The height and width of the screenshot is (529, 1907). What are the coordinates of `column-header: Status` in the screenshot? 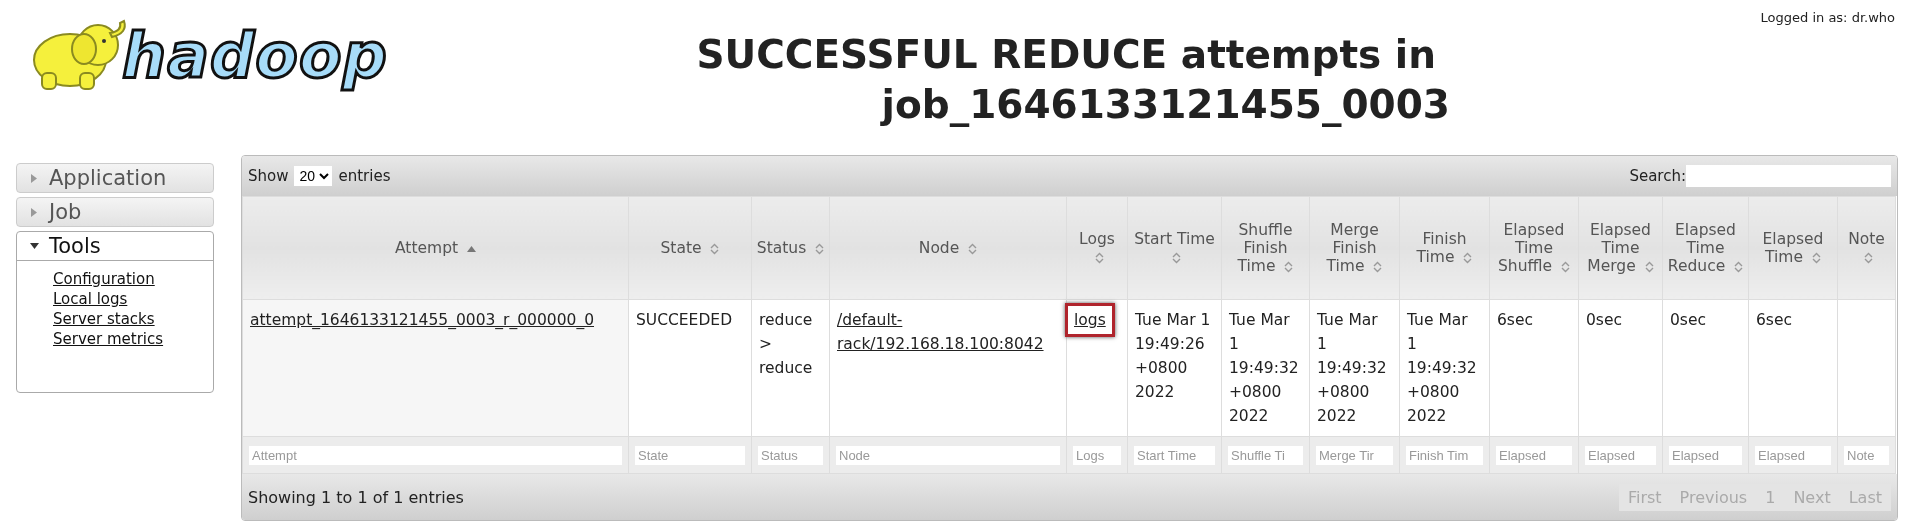 It's located at (790, 248).